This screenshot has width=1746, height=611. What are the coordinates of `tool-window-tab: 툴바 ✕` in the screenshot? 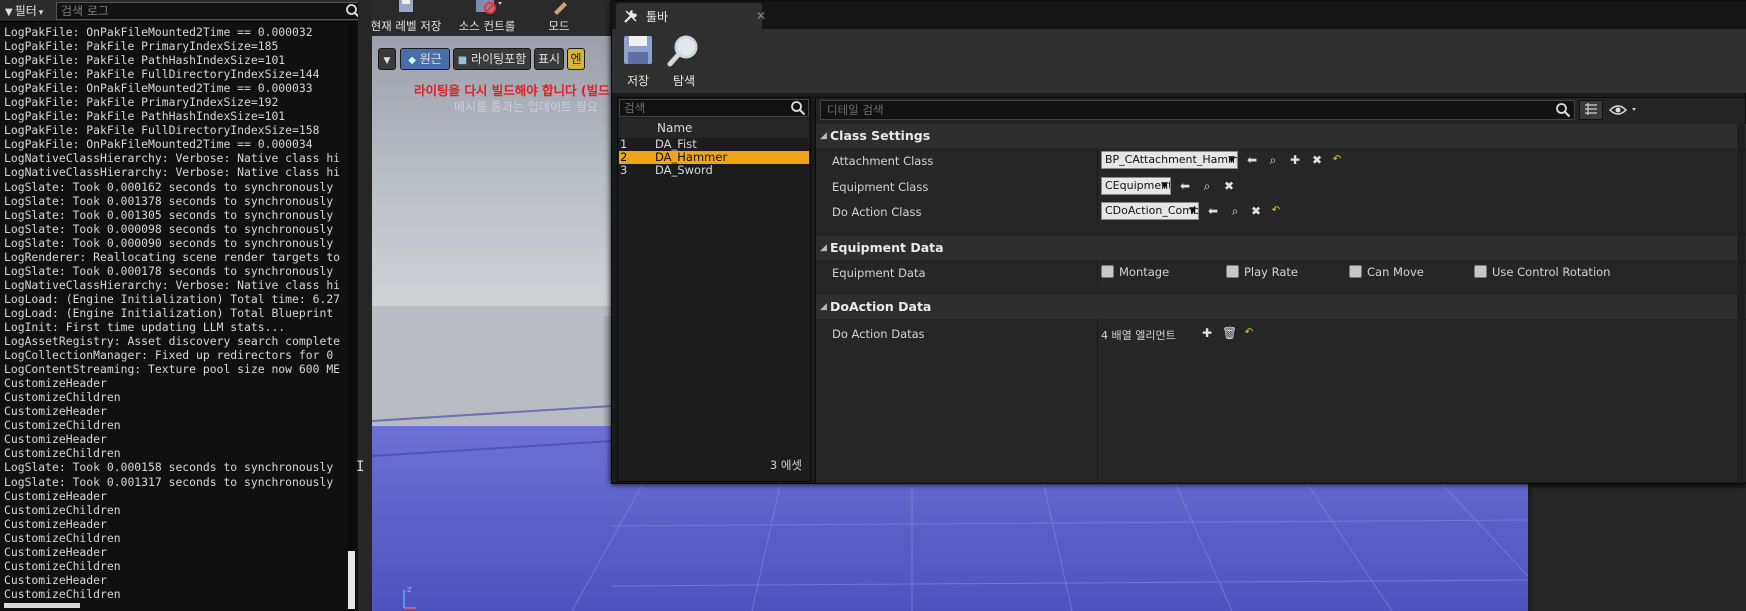 It's located at (691, 16).